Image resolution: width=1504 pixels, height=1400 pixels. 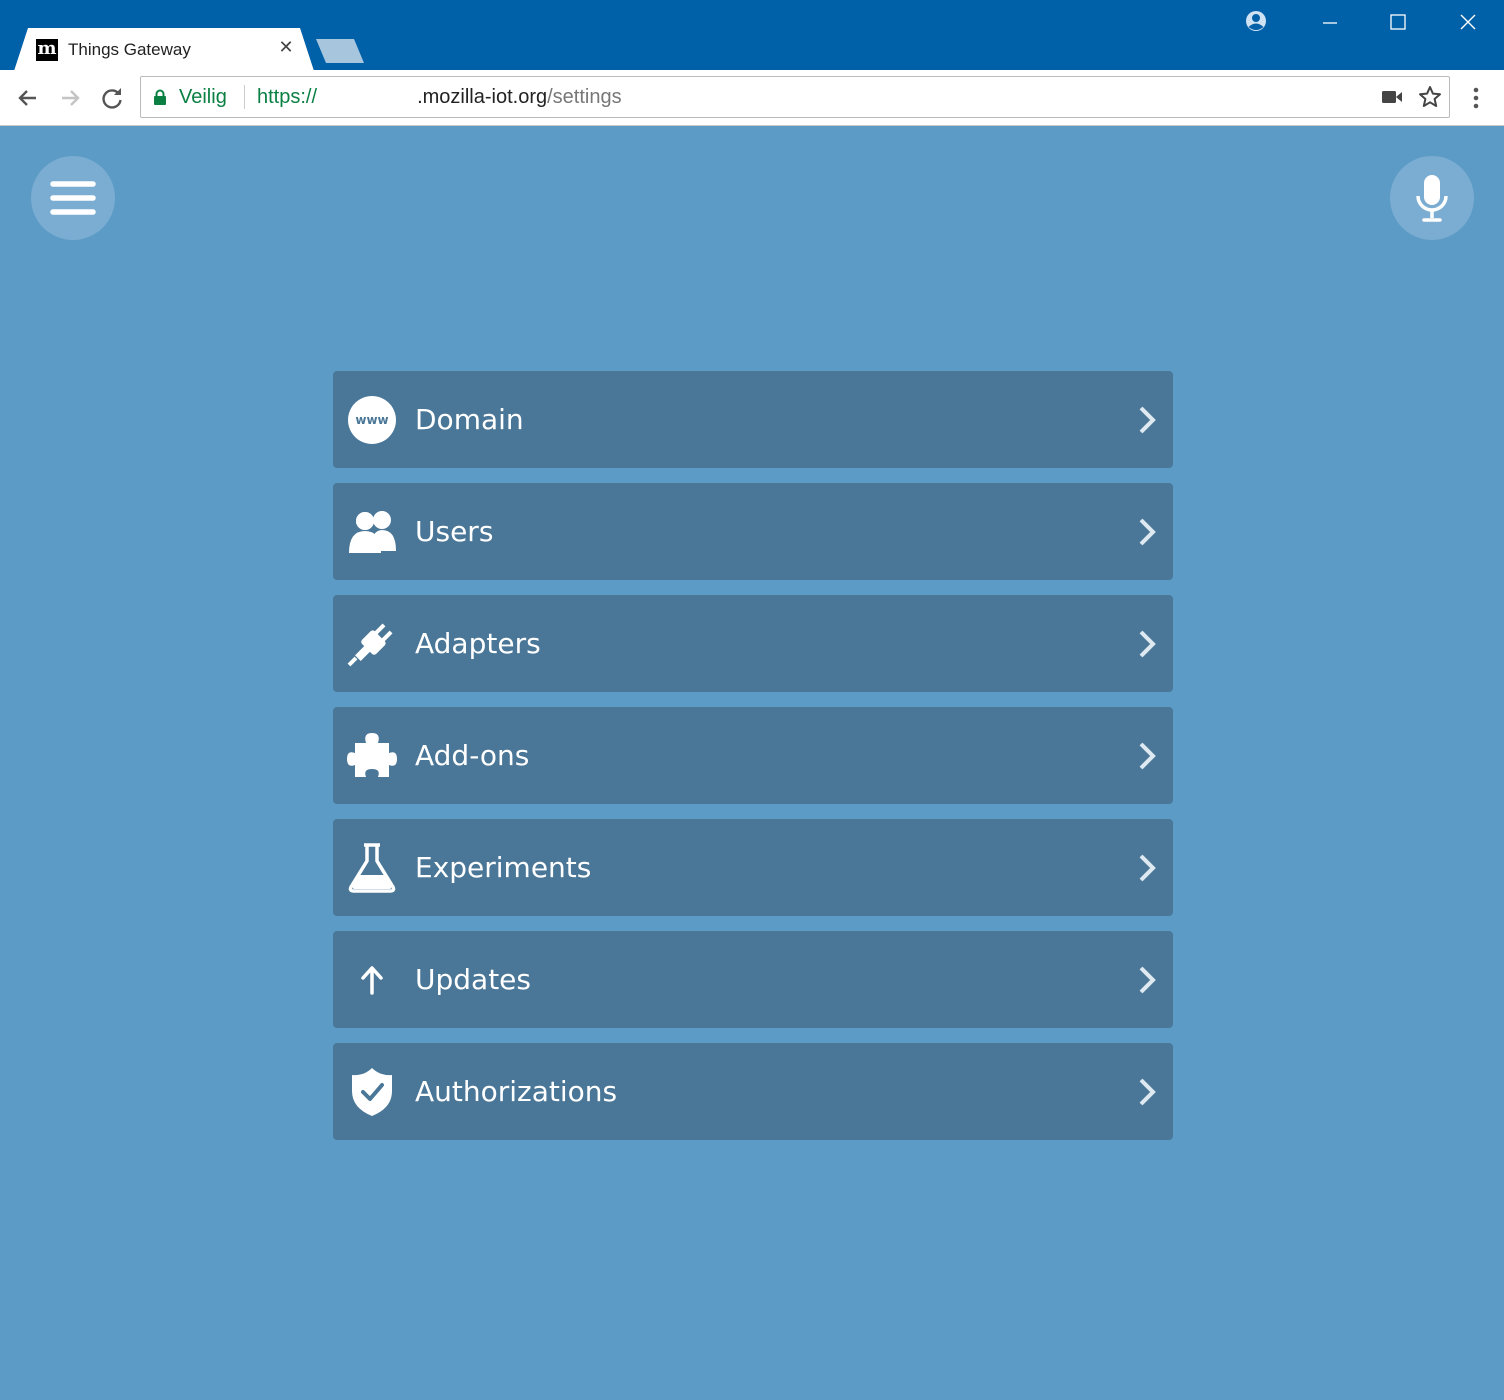 I want to click on lock-icon, so click(x=160, y=97).